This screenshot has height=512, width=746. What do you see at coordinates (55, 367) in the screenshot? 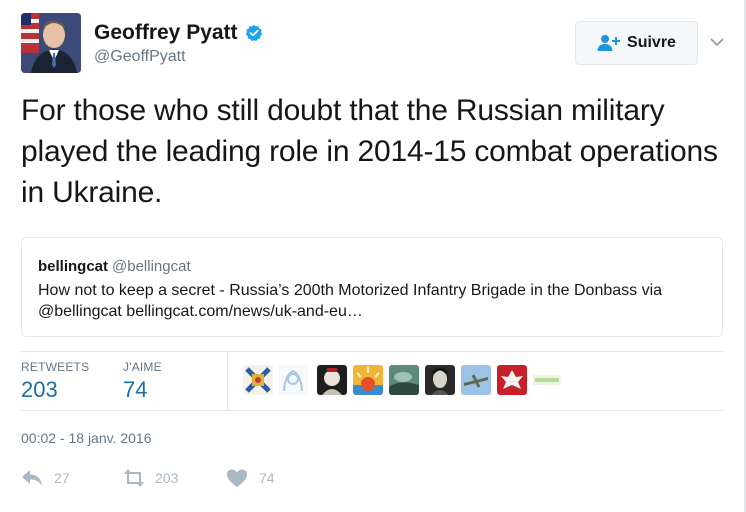
I see `retweets-label: RETWEETS` at bounding box center [55, 367].